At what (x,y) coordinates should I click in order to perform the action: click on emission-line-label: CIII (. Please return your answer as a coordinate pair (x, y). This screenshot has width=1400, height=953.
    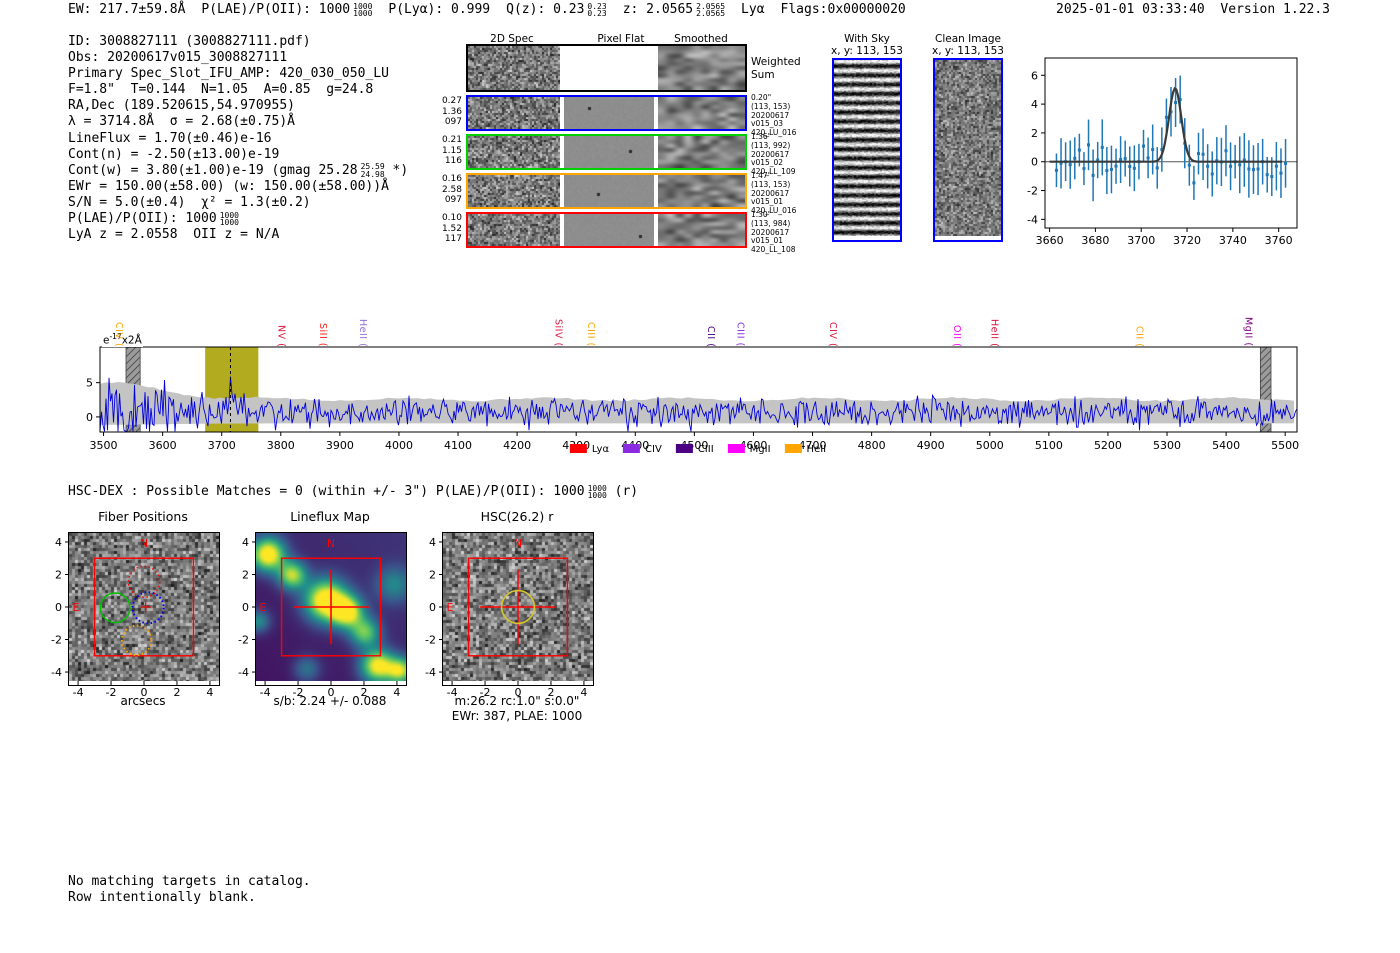
    Looking at the image, I should click on (740, 334).